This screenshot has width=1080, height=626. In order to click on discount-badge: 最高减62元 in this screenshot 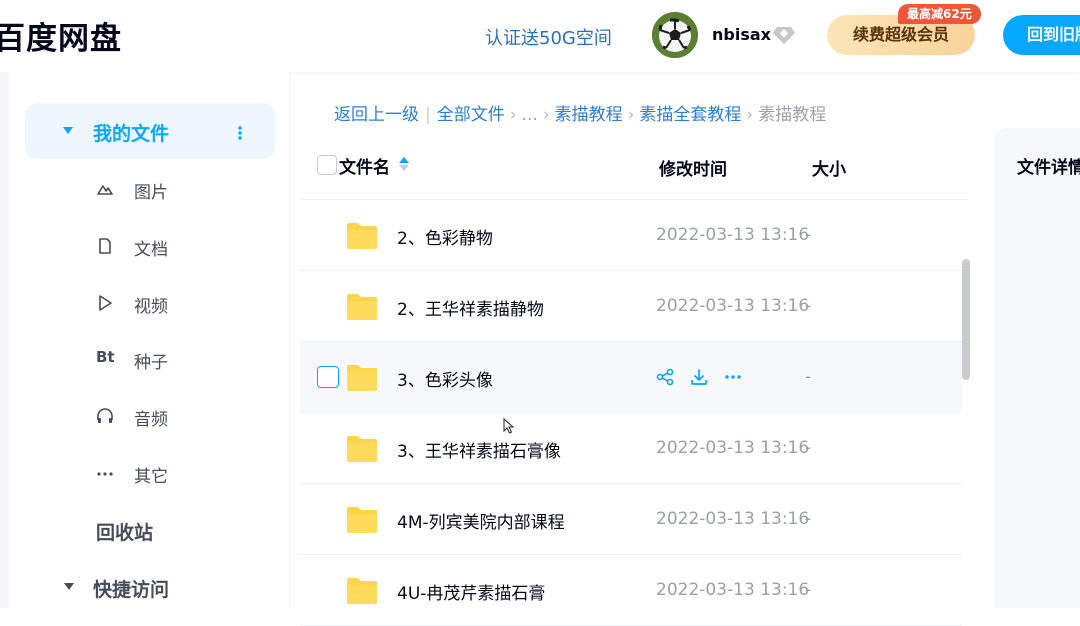, I will do `click(939, 14)`.